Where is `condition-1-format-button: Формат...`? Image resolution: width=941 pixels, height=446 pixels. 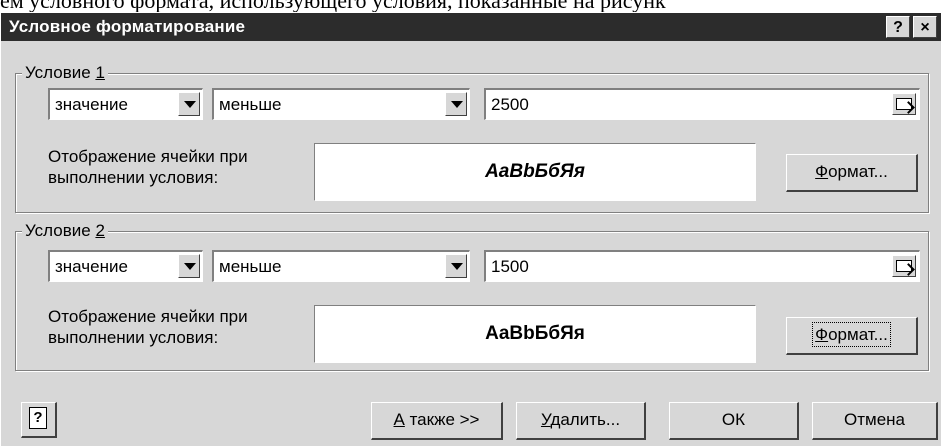 condition-1-format-button: Формат... is located at coordinates (852, 173).